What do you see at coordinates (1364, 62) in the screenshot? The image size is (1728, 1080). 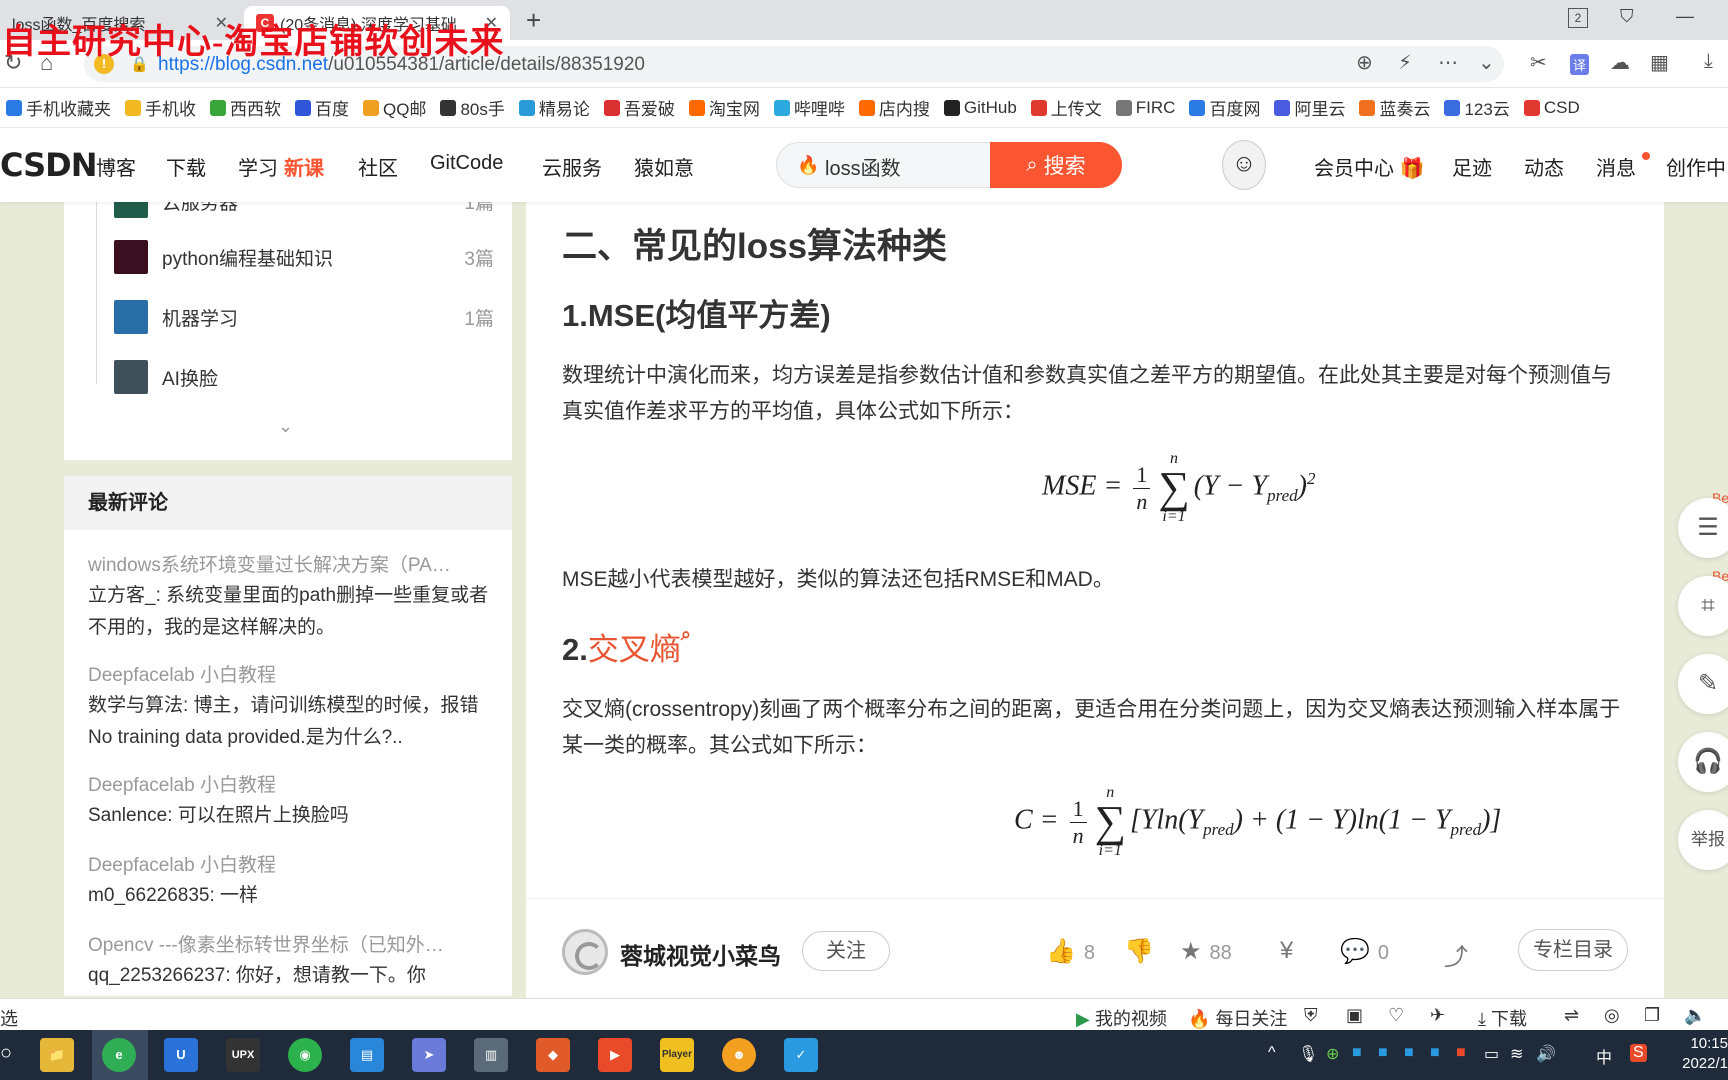 I see `zoom-icon: ⊕` at bounding box center [1364, 62].